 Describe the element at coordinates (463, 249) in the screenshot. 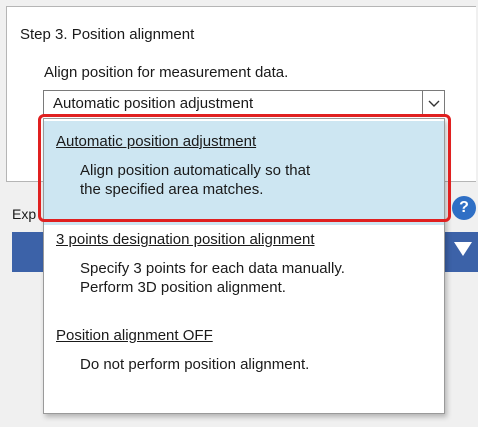

I see `triangle-down-icon` at that location.